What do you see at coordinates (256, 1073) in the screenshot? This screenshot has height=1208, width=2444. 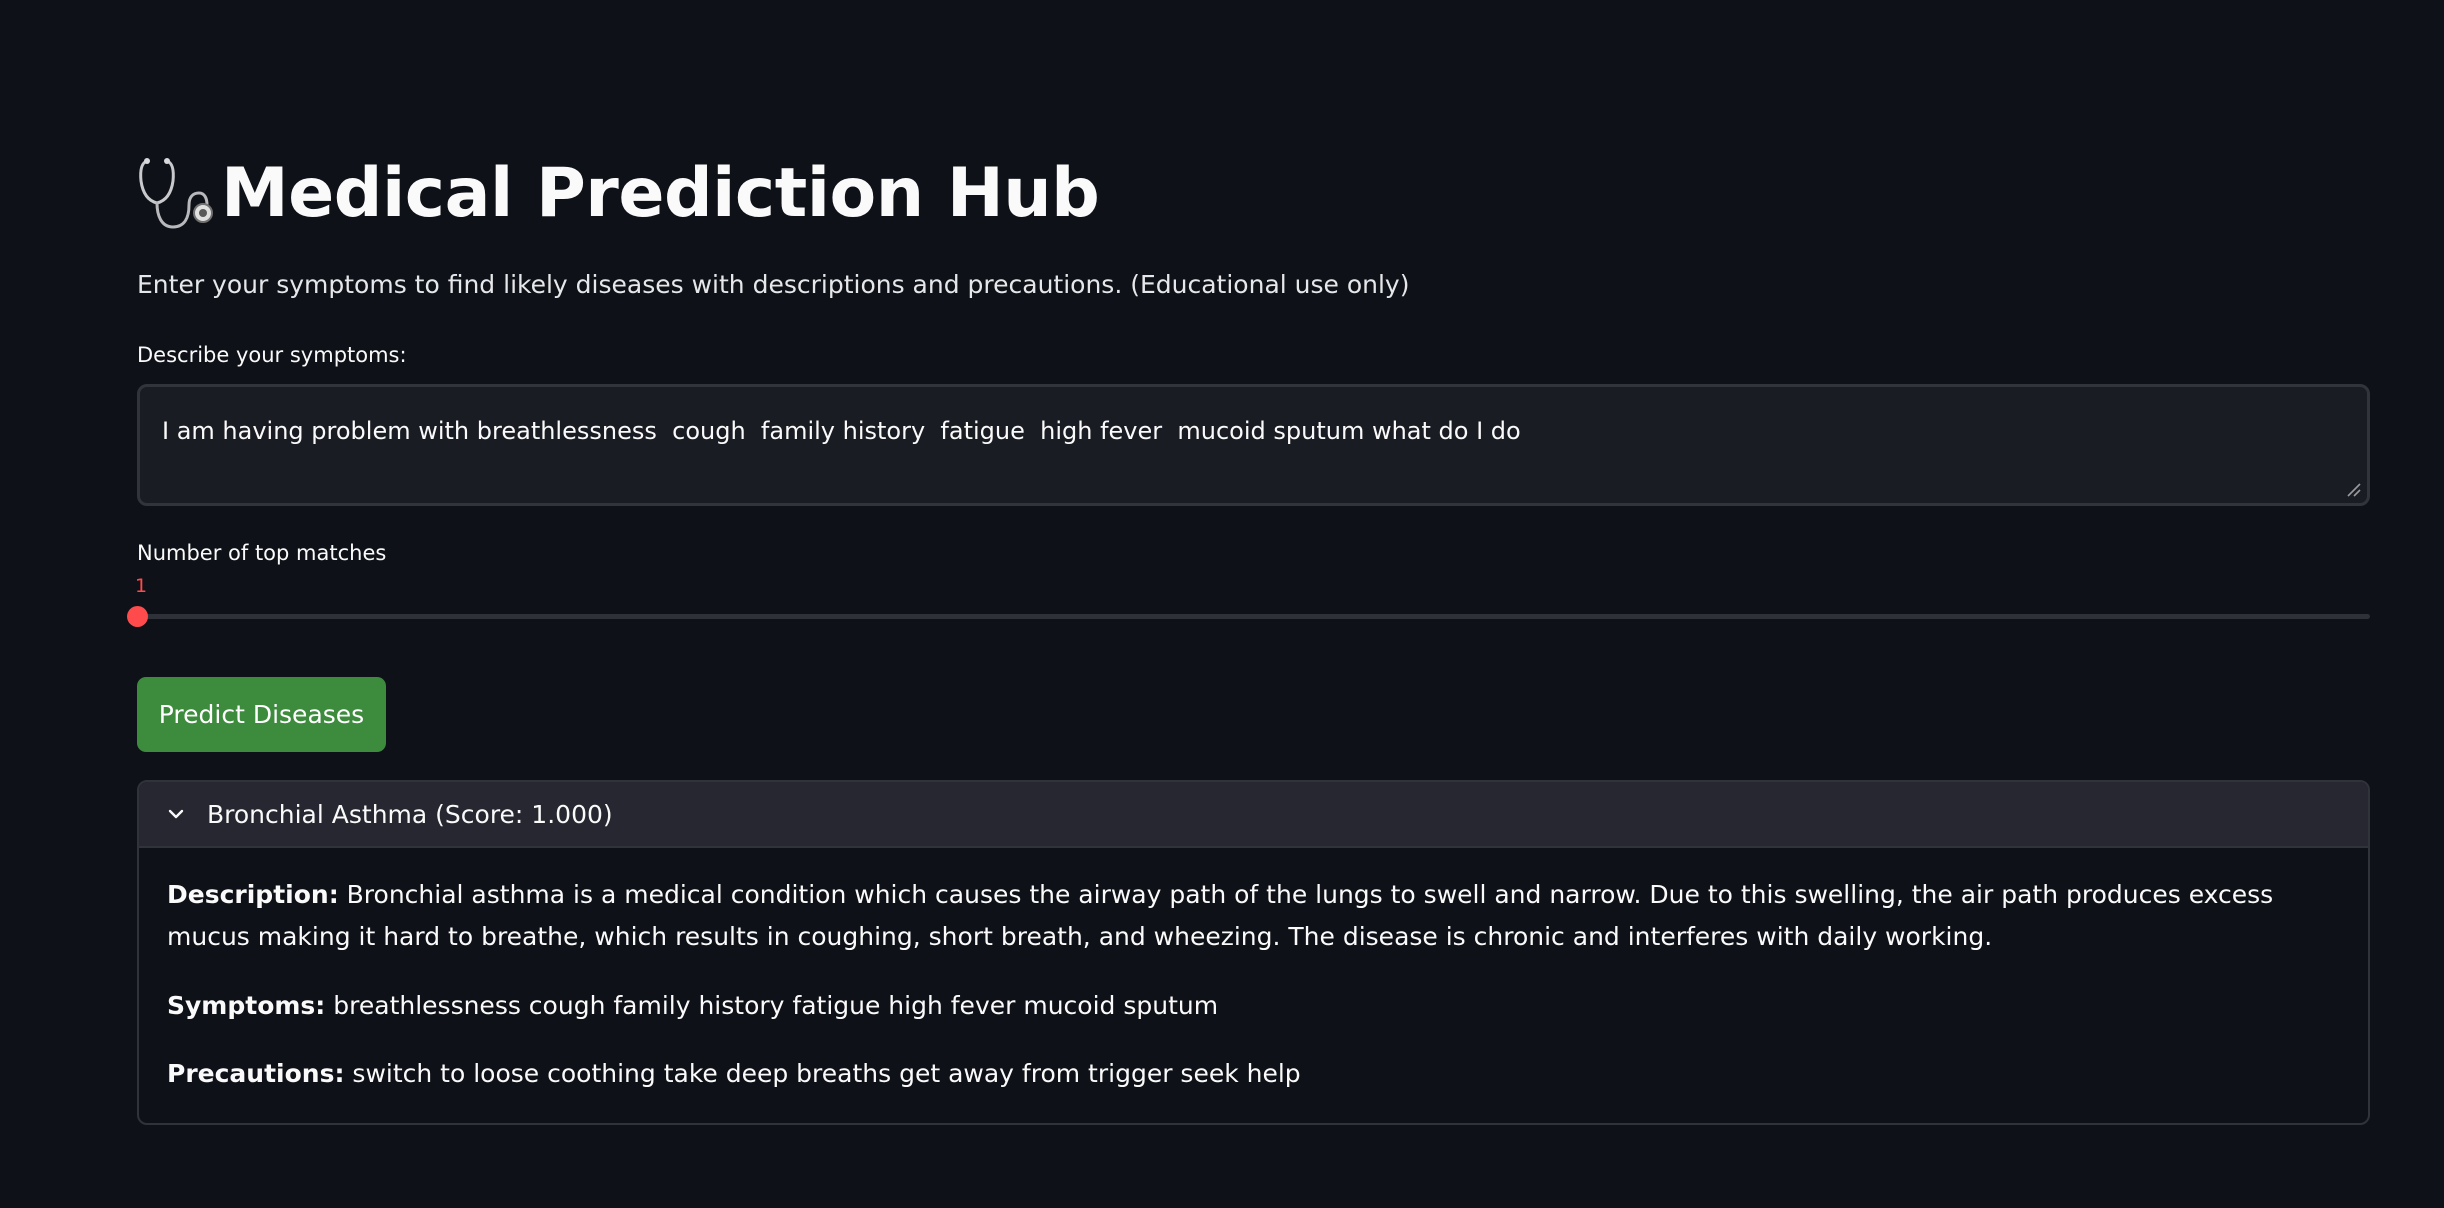 I see `precautions-label: Precautions:` at bounding box center [256, 1073].